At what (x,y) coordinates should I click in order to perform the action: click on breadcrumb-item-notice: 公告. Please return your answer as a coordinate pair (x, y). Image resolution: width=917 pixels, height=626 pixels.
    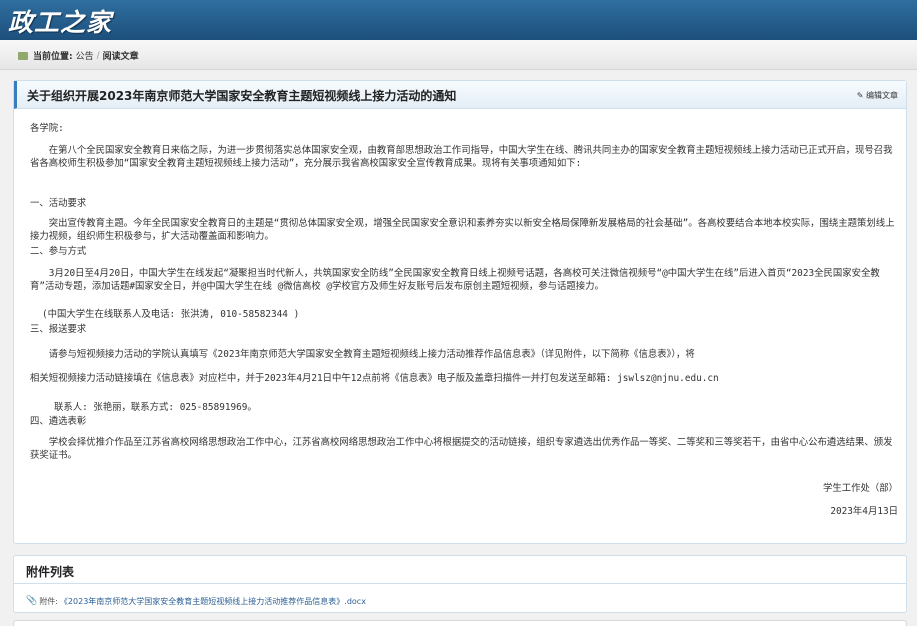
    Looking at the image, I should click on (85, 55).